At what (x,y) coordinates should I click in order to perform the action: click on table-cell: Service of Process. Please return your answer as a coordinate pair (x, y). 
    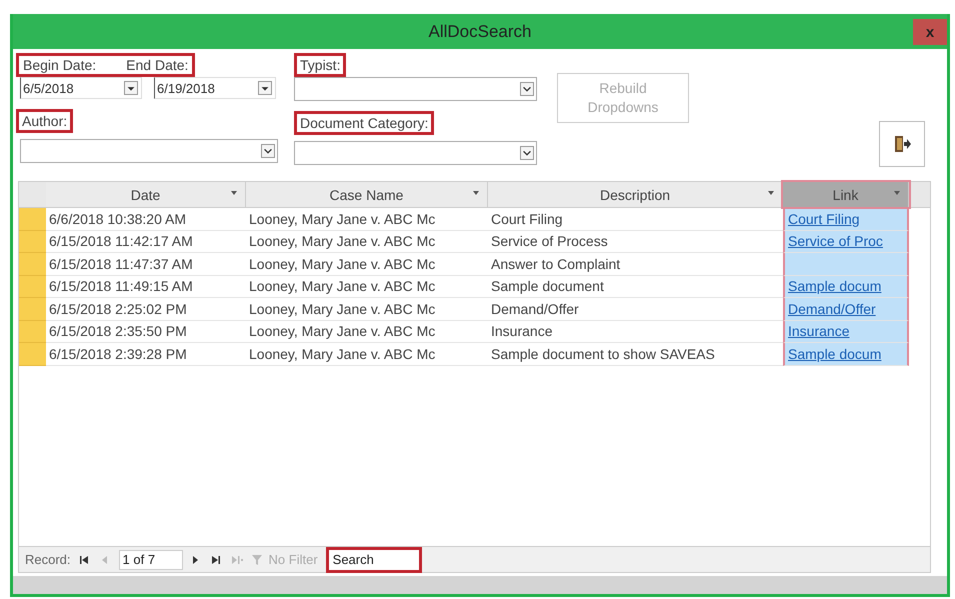
    Looking at the image, I should click on (635, 241).